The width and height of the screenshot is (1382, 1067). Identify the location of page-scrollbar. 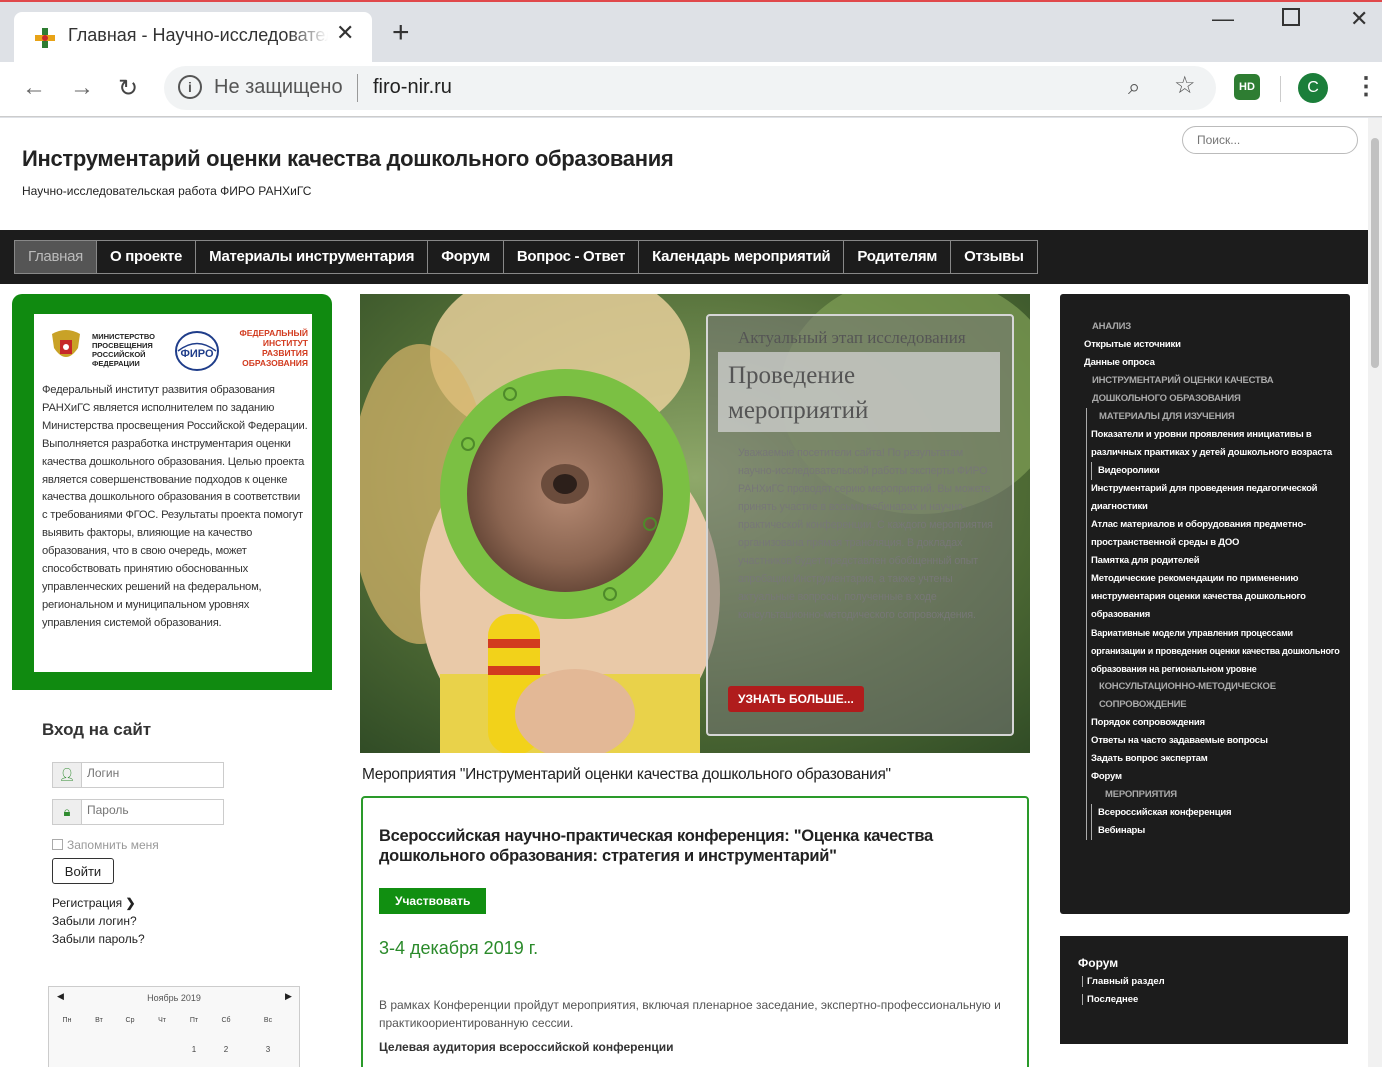
(1375, 592).